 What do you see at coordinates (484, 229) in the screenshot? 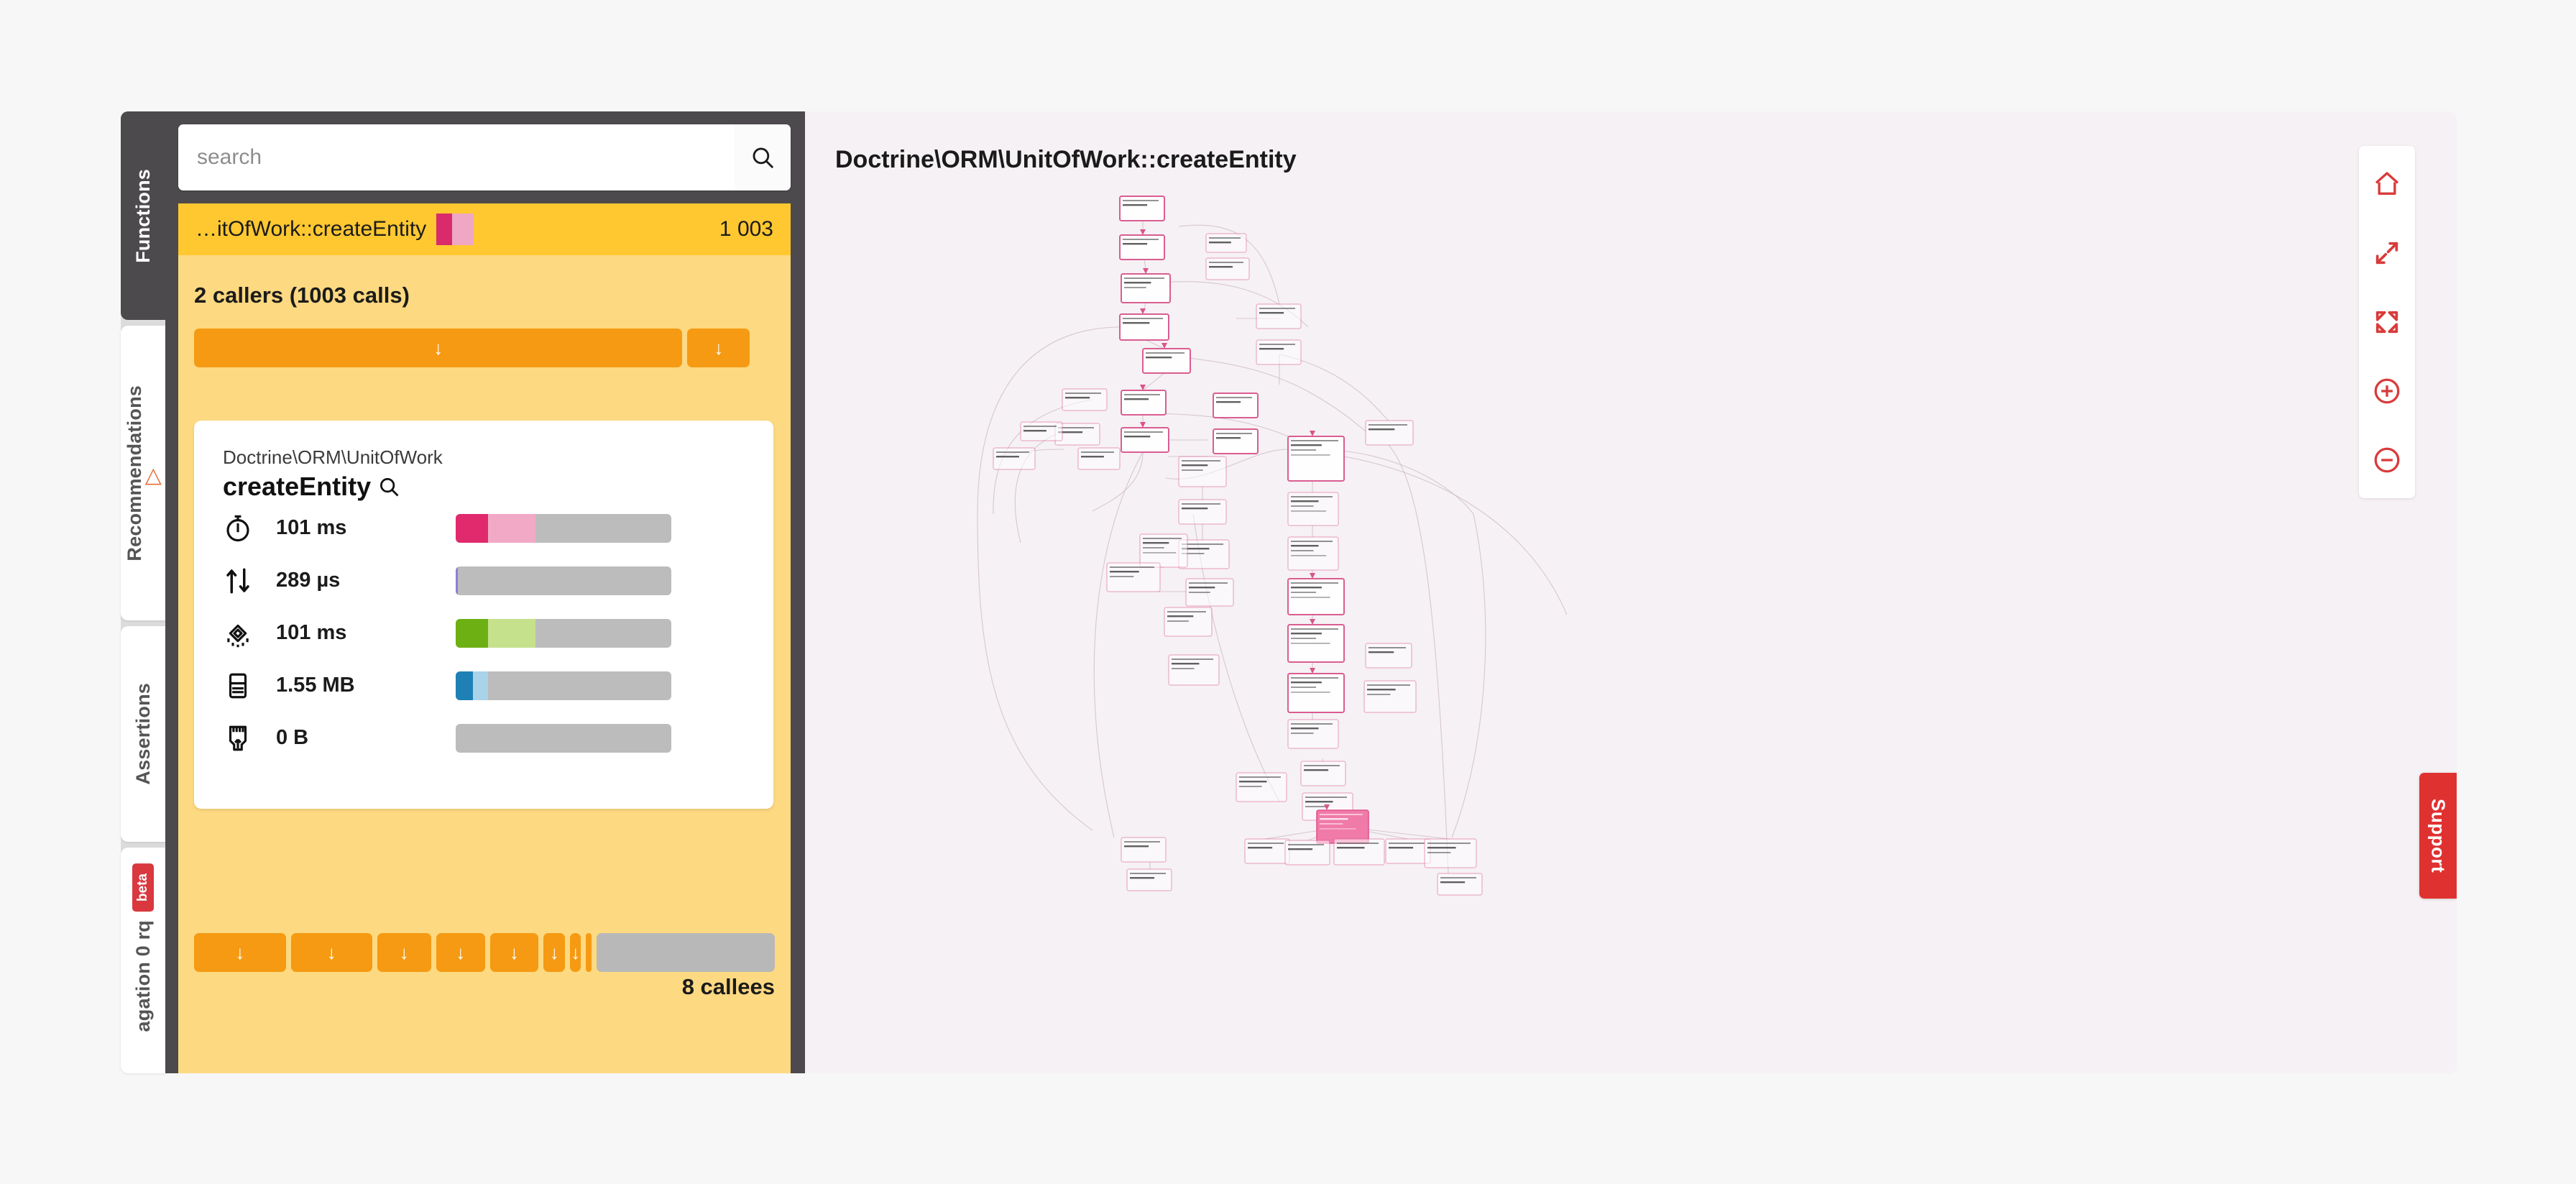
I see `selected-function-row: …itOfWork::createEntity 1 003` at bounding box center [484, 229].